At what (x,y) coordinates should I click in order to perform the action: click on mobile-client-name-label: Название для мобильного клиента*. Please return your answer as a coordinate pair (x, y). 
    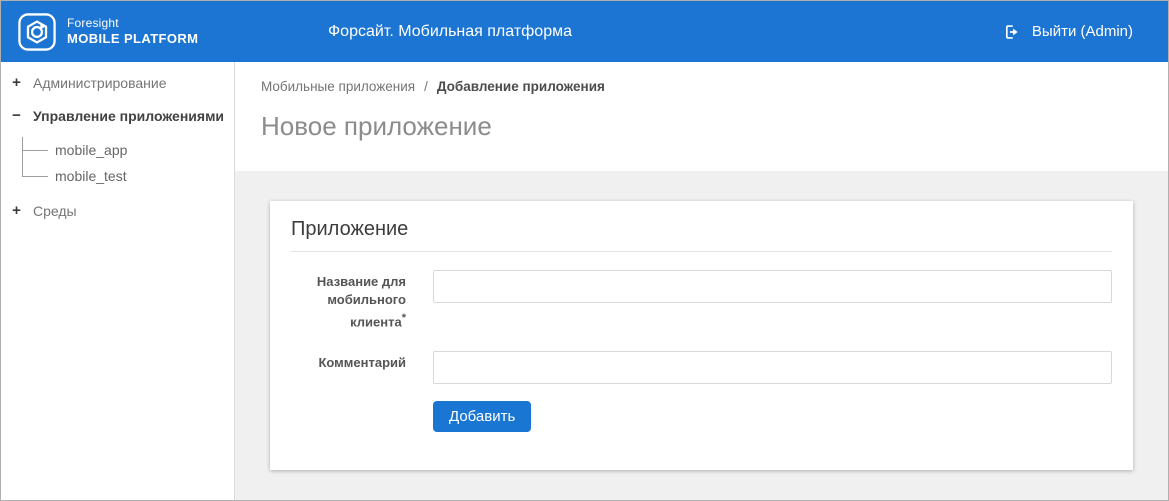
    Looking at the image, I should click on (361, 302).